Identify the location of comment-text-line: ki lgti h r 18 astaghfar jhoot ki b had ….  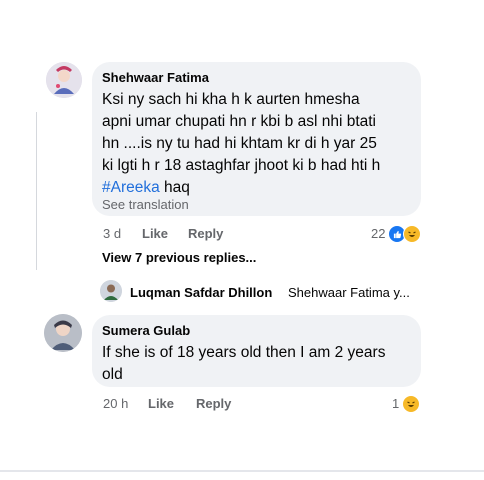
(241, 165).